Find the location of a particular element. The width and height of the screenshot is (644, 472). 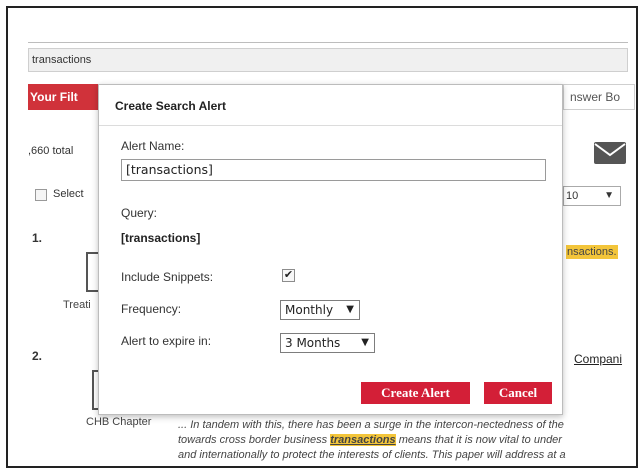

highlighted-term: nsactions. is located at coordinates (592, 252).